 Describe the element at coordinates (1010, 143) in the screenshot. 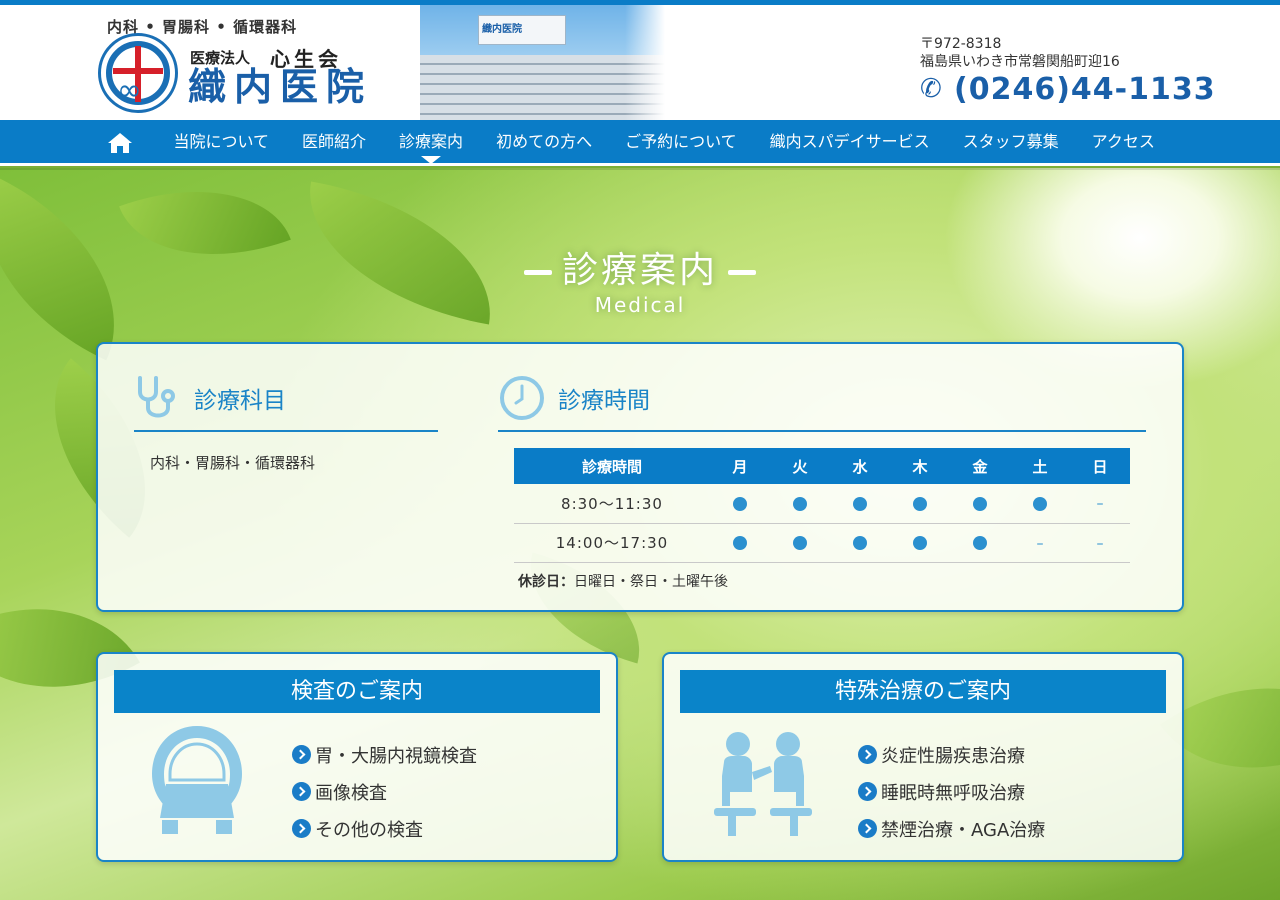

I see `nav-item-recruit: スタッフ募集` at that location.